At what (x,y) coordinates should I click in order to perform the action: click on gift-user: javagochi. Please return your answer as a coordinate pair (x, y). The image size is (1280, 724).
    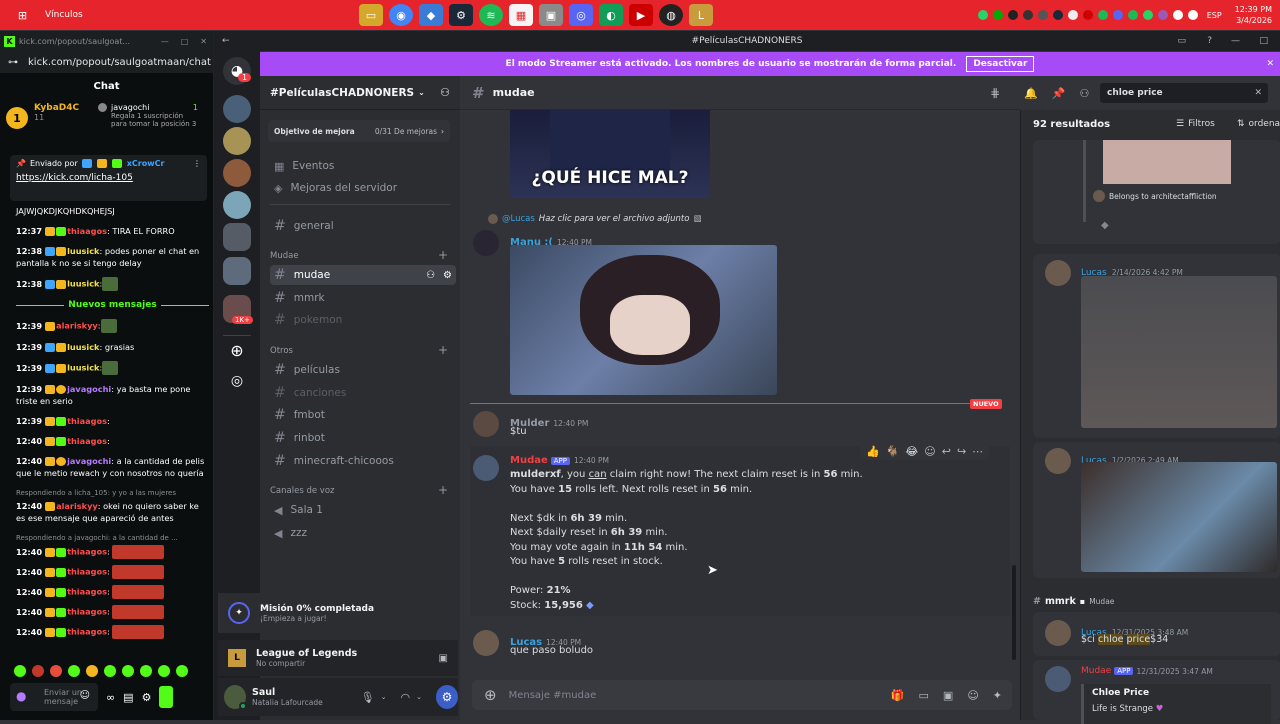
    Looking at the image, I should click on (130, 107).